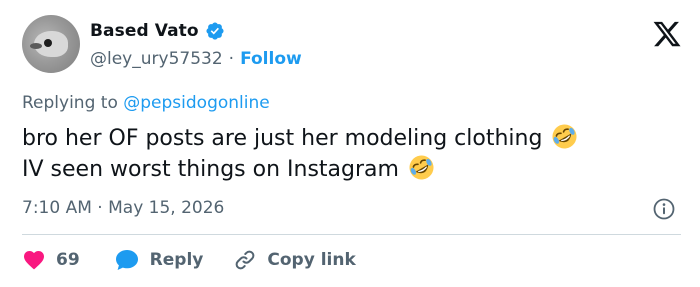 Image resolution: width=700 pixels, height=287 pixels. I want to click on replying-to: Replying to @pepsidogonline, so click(146, 103).